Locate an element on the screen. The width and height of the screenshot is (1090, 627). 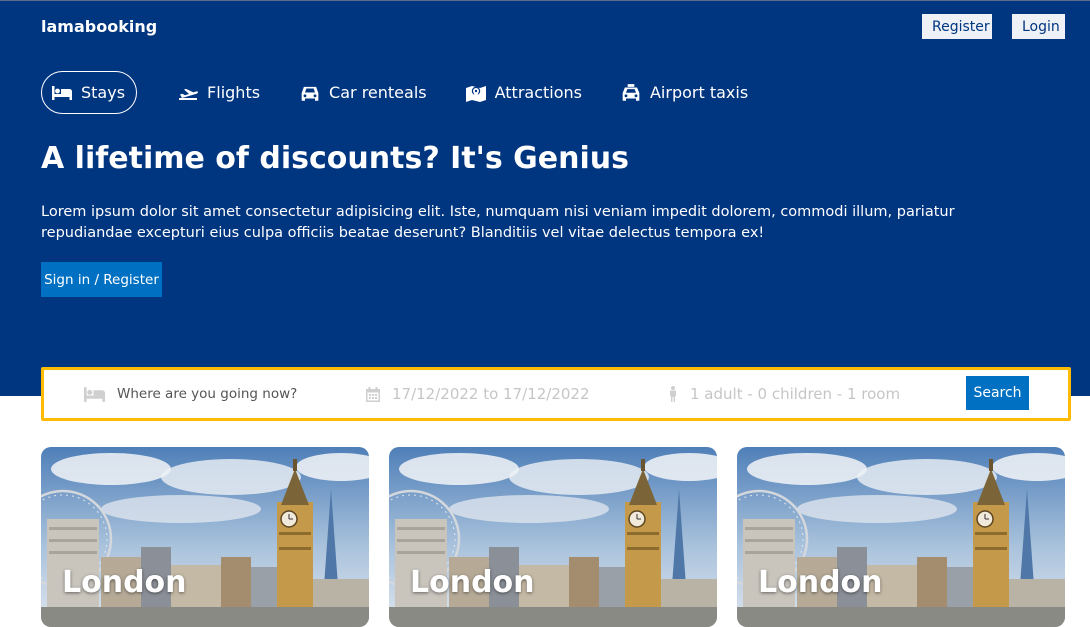
taxi-icon is located at coordinates (631, 92).